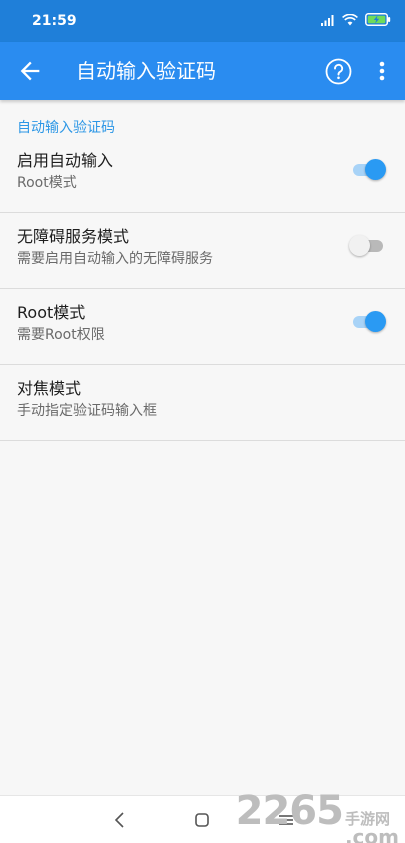  What do you see at coordinates (382, 71) in the screenshot?
I see `more-vert-icon` at bounding box center [382, 71].